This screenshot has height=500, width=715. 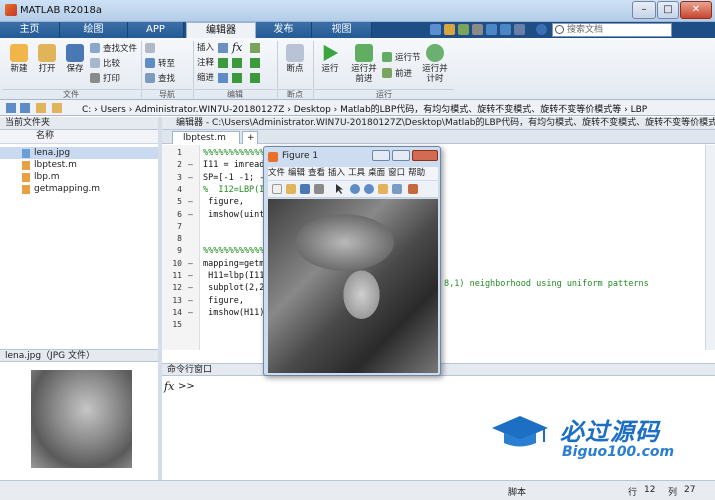 I want to click on tab-editor: 编辑器, so click(x=221, y=30).